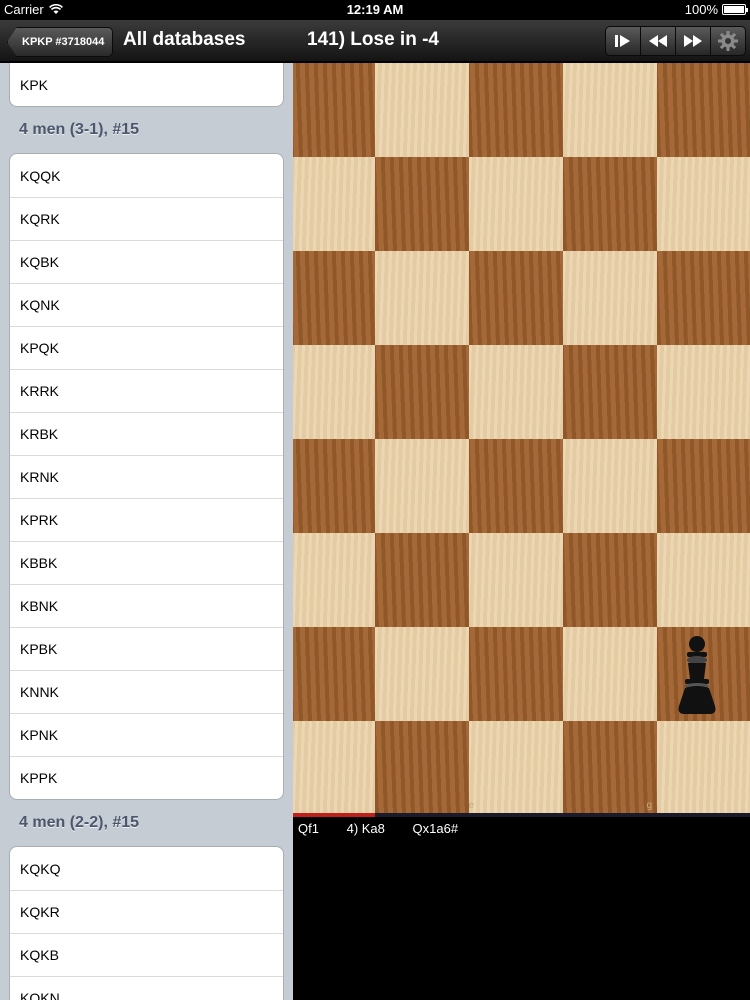 This screenshot has width=750, height=1000. Describe the element at coordinates (521, 908) in the screenshot. I see `moves-panel: Qf1 4) Ka8 Qx1a6#` at that location.